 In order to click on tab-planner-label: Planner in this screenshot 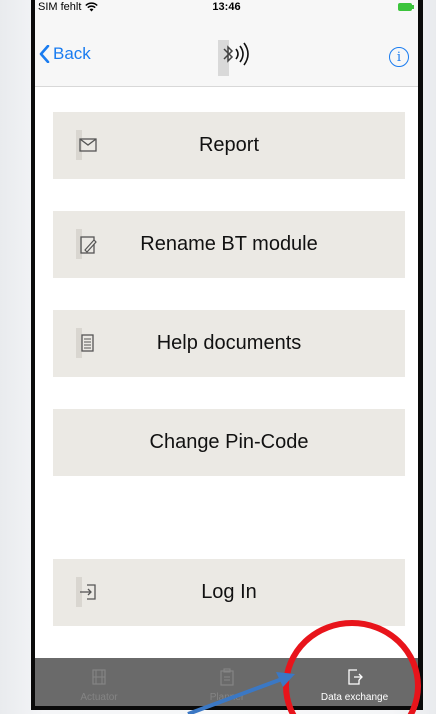, I will do `click(227, 697)`.